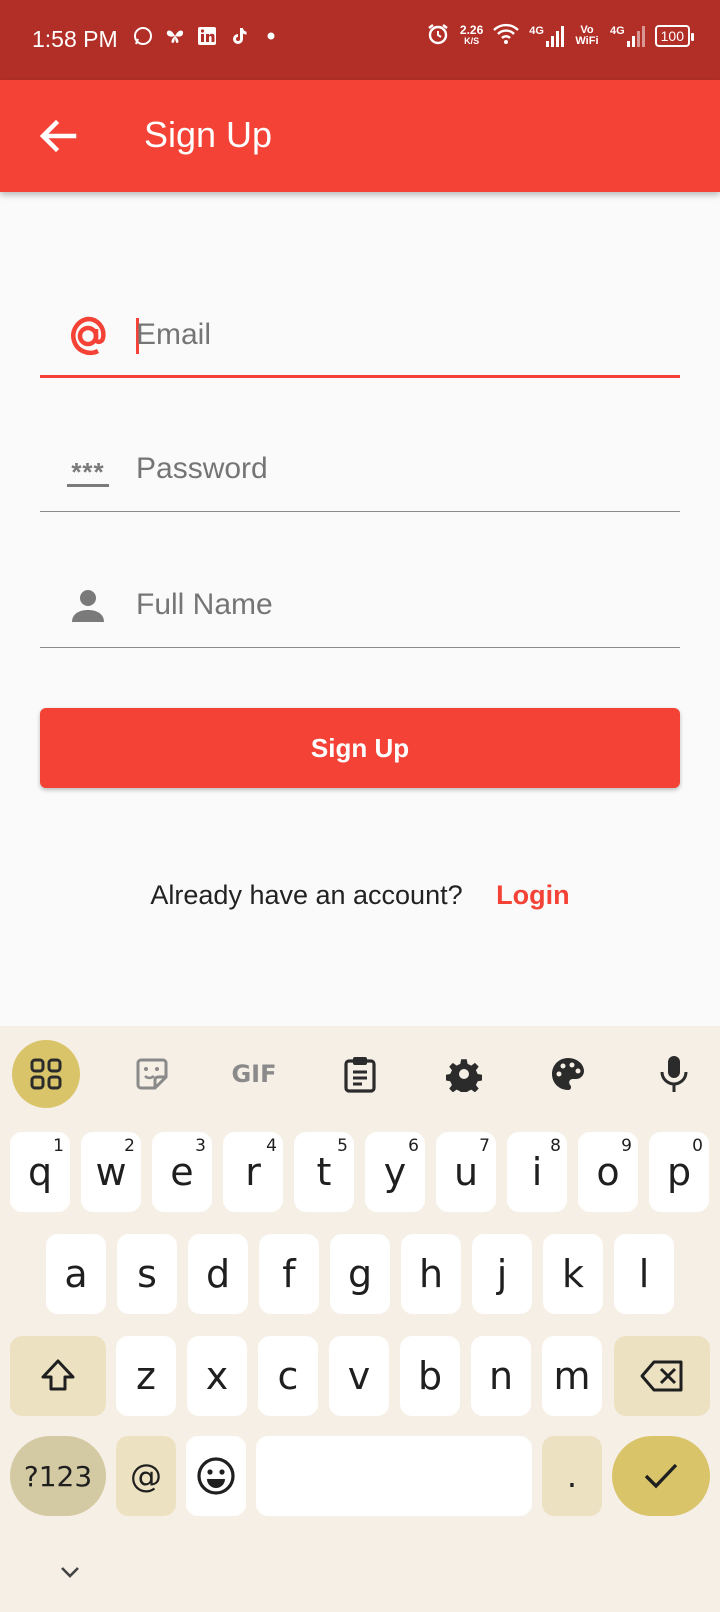  Describe the element at coordinates (152, 1074) in the screenshot. I see `sticker-icon` at that location.